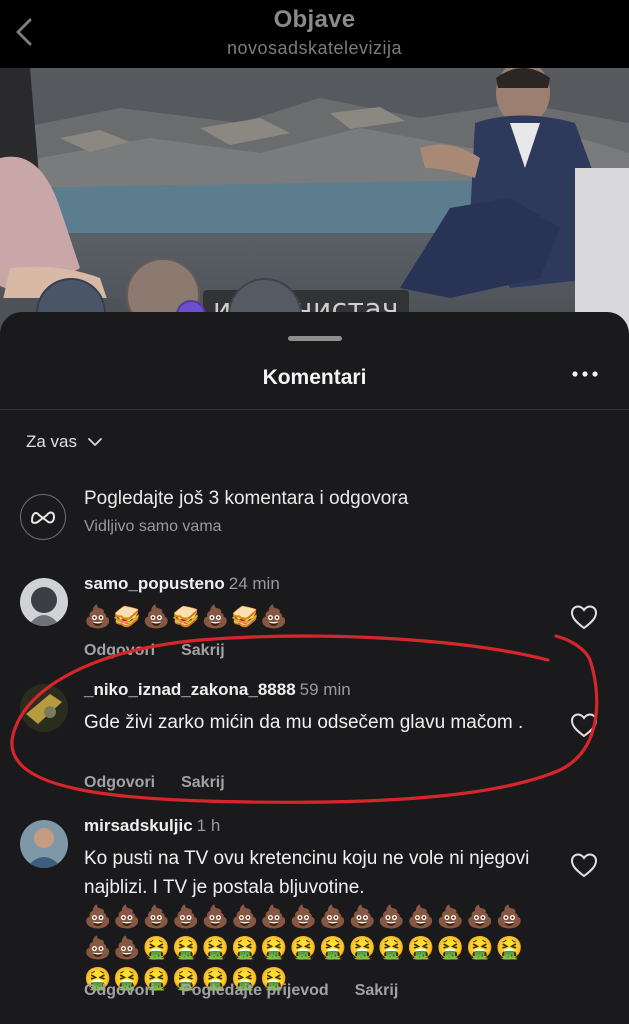 The height and width of the screenshot is (1024, 629). I want to click on filter-label: Za vas, so click(52, 441).